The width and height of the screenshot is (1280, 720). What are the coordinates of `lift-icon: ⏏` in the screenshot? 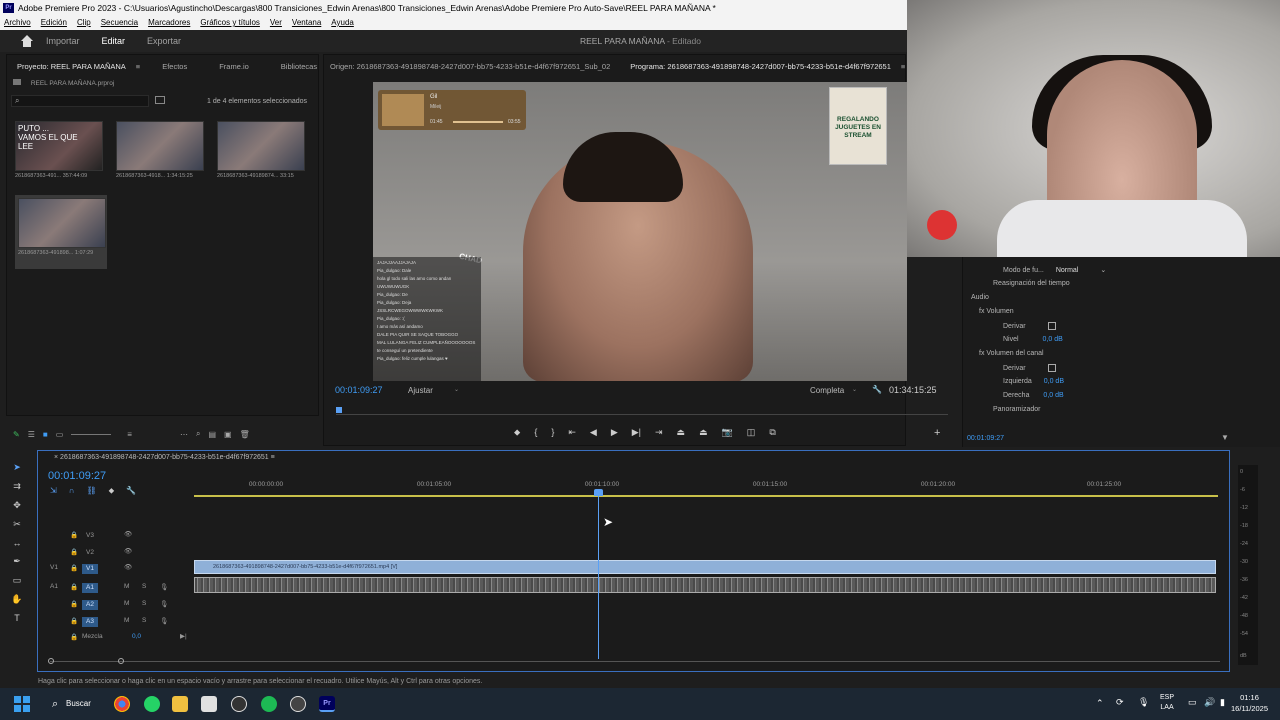 It's located at (681, 432).